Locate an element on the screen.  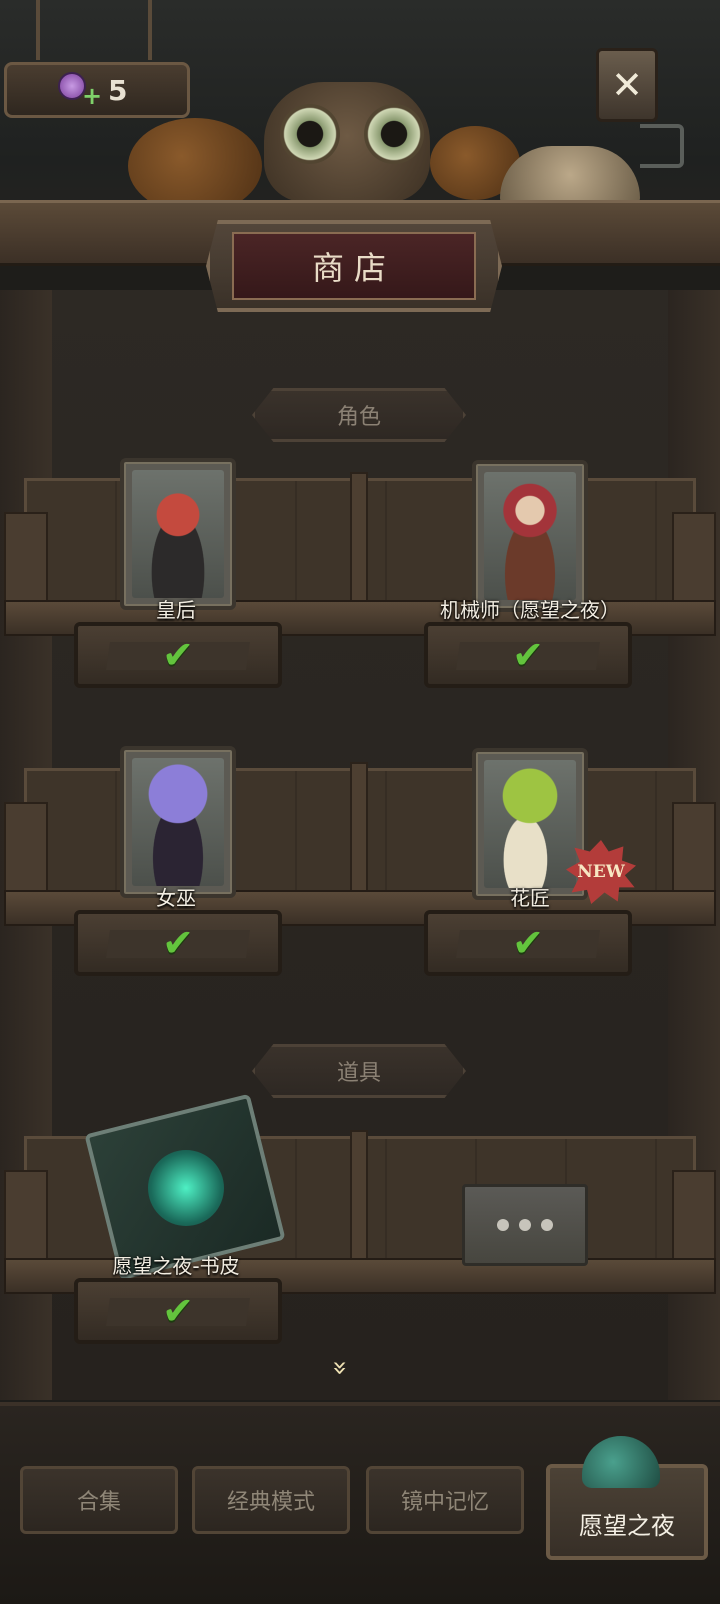
item-name: 愿望之夜-书皮 is located at coordinates (176, 1266).